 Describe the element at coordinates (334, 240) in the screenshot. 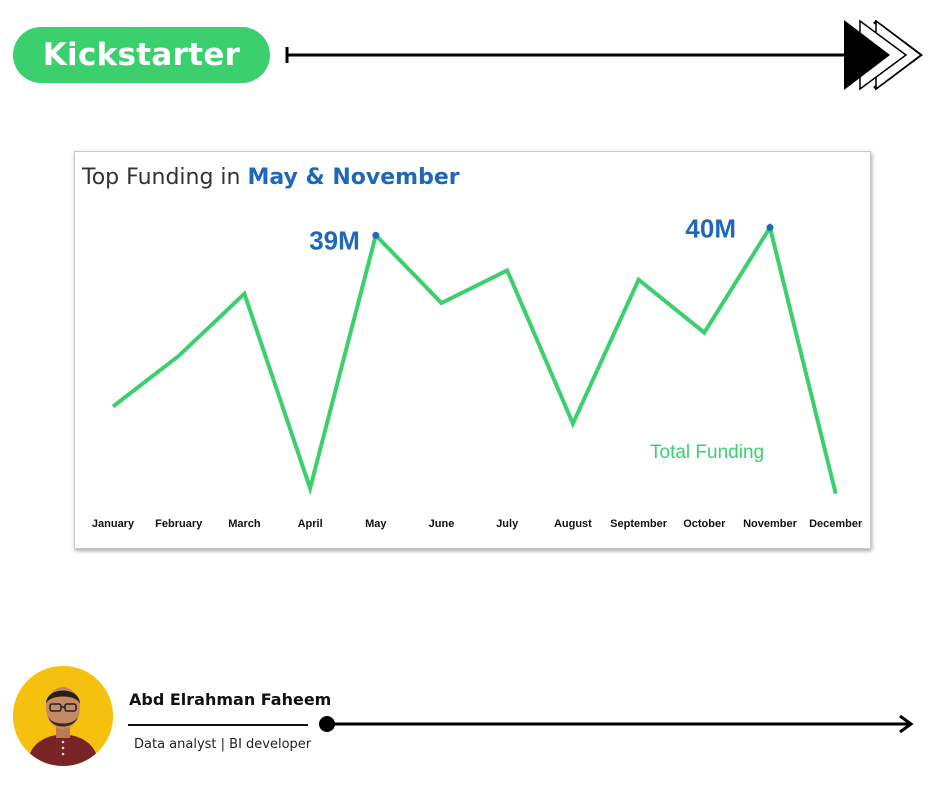

I see `peak-data-label: 39M` at that location.